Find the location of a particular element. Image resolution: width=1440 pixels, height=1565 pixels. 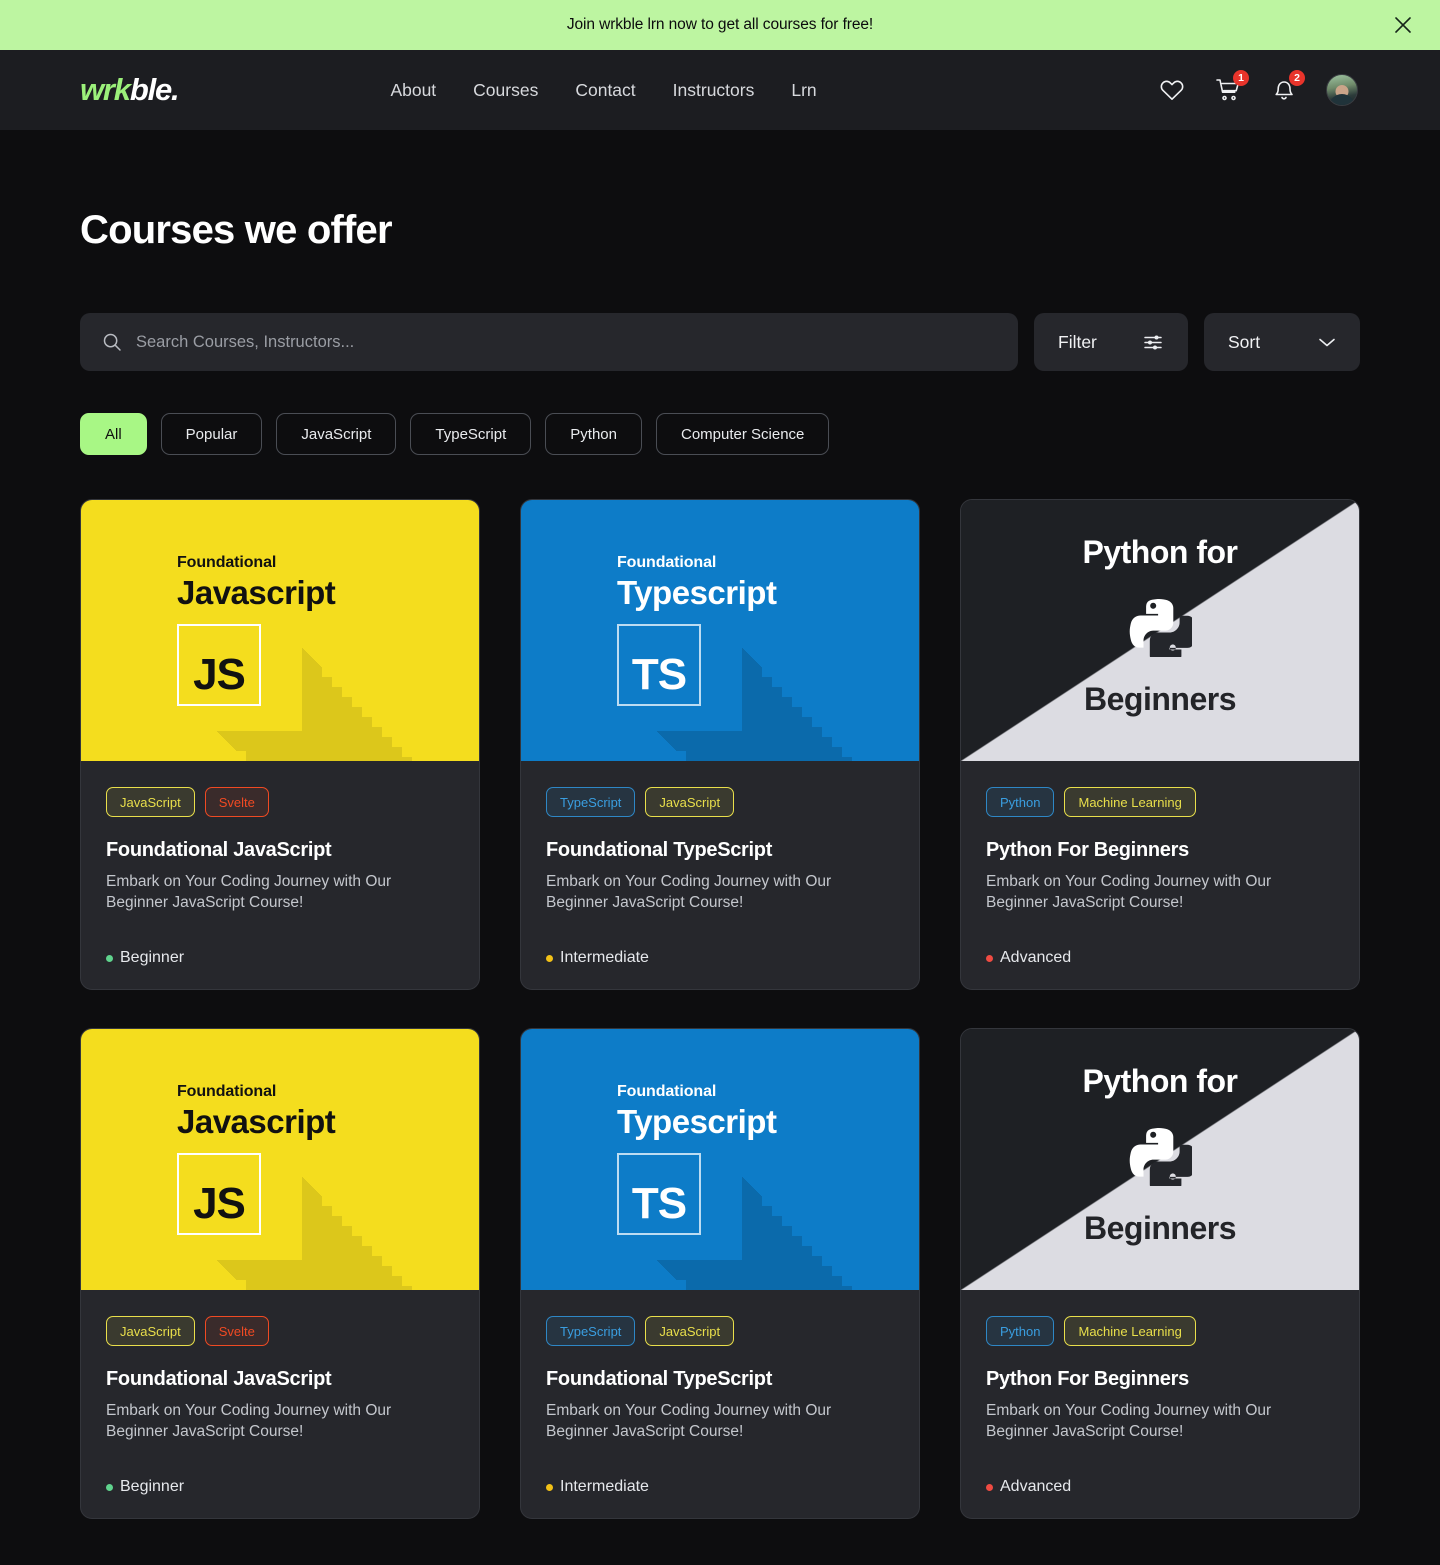

cart-icon: 1 is located at coordinates (1231, 87).